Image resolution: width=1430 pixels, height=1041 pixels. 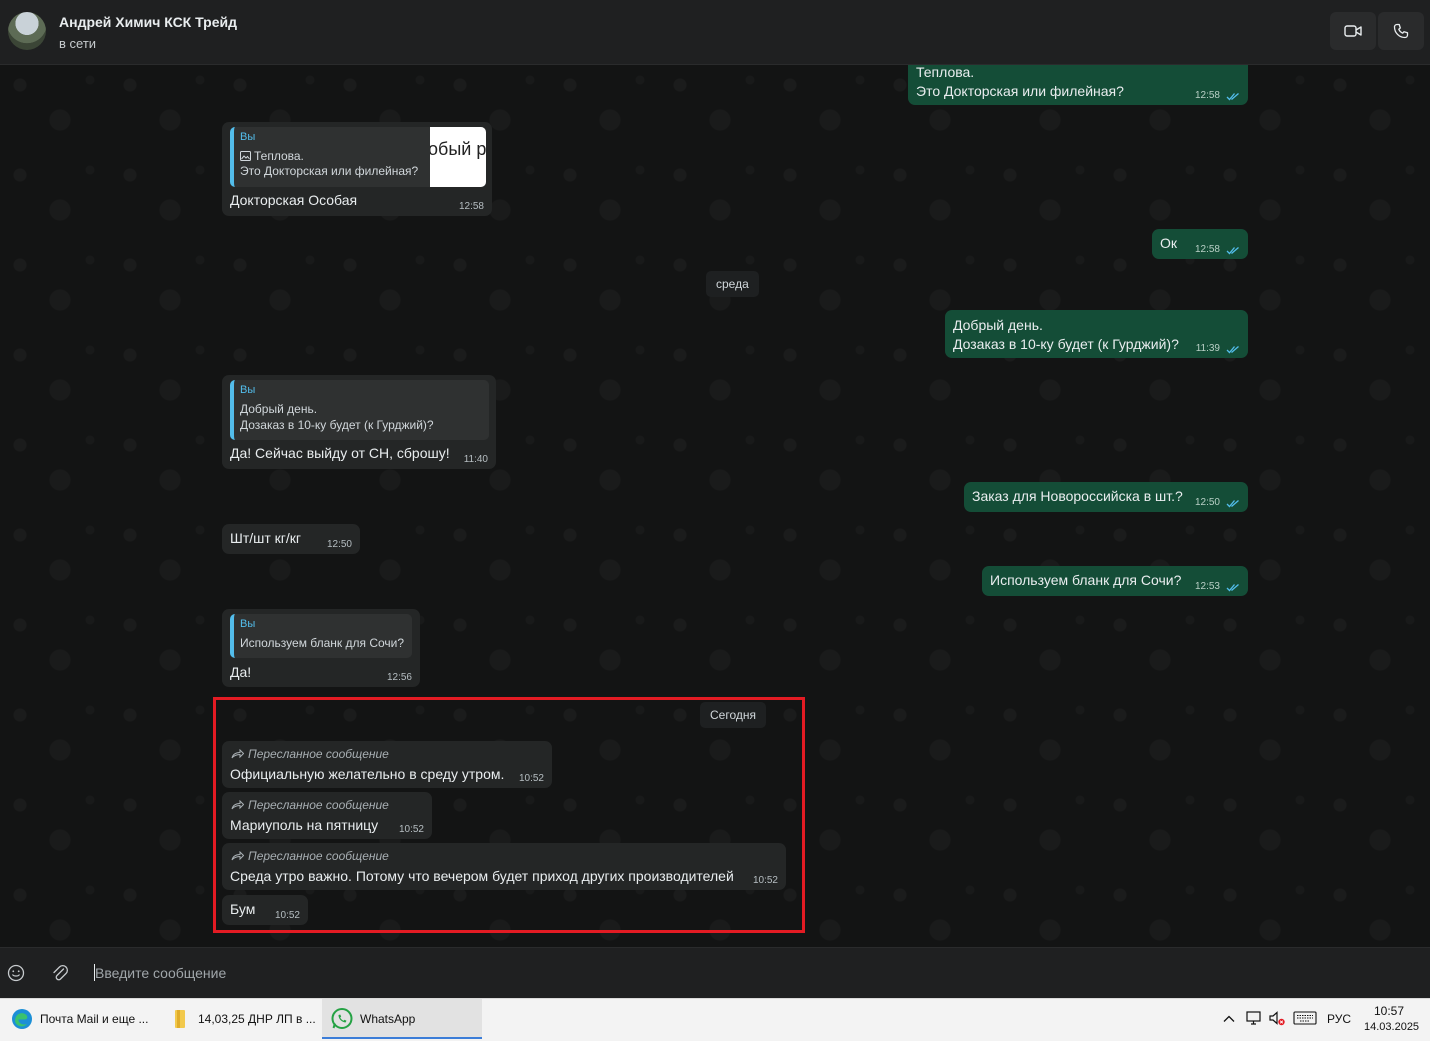 What do you see at coordinates (94, 972) in the screenshot?
I see `text-caret` at bounding box center [94, 972].